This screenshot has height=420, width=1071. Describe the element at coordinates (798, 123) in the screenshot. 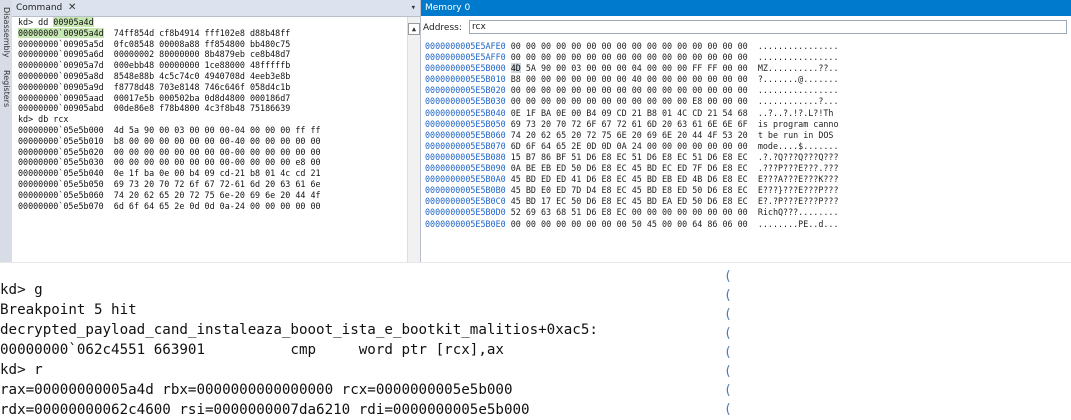

I see `memory-ascii: is program canno` at that location.